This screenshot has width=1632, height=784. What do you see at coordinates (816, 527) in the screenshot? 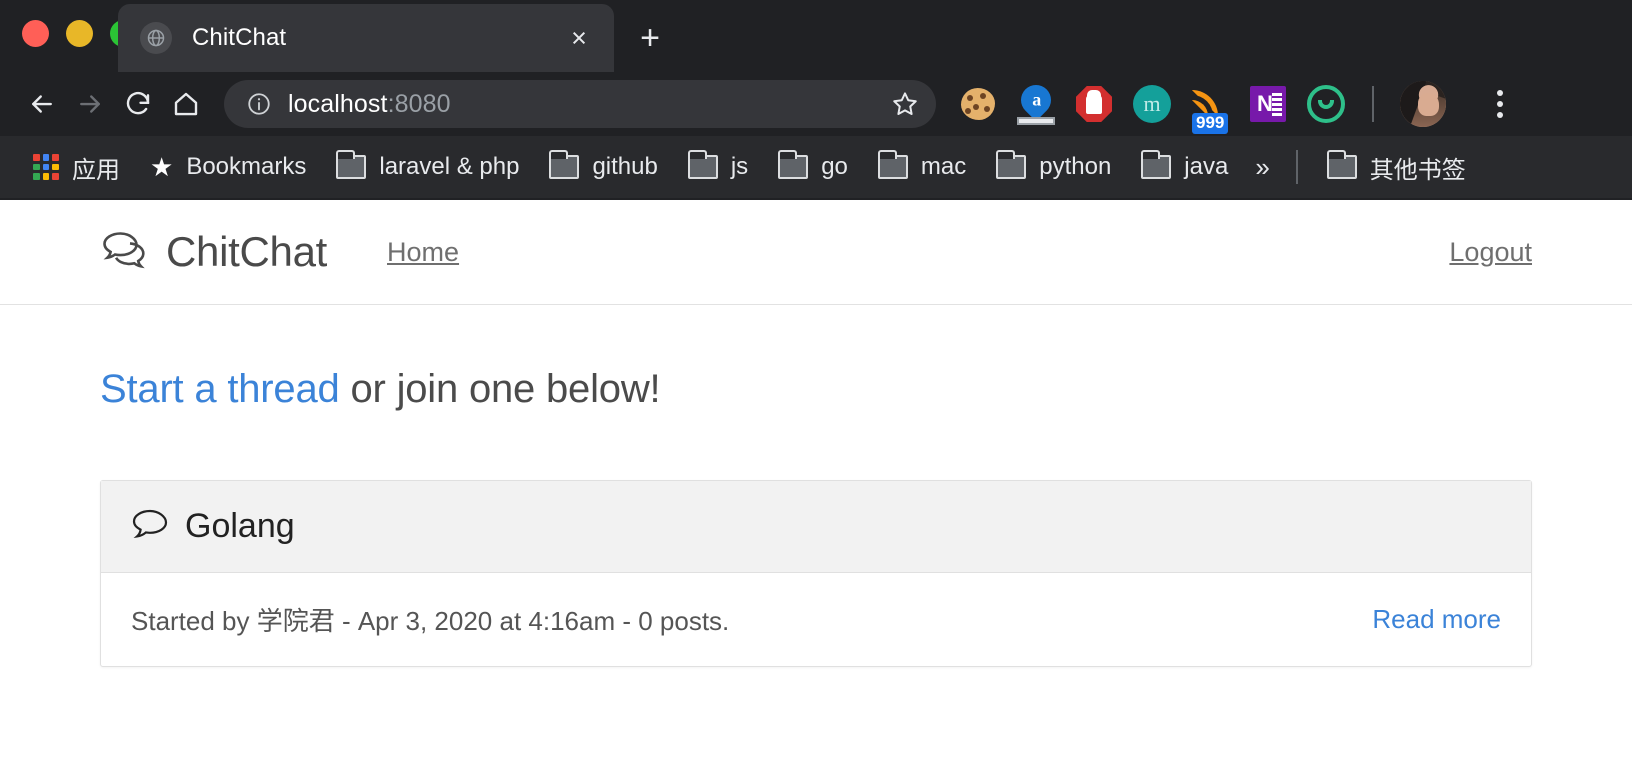
I see `thread-card-header: Golang` at bounding box center [816, 527].